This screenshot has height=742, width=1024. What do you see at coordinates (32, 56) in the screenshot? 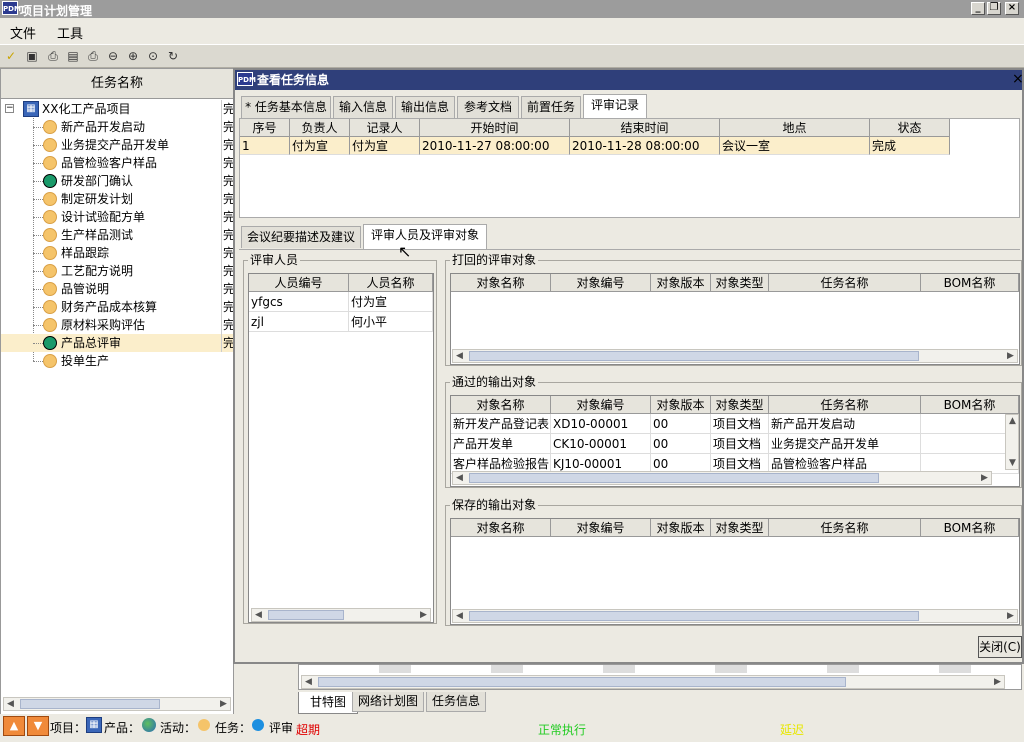
I see `save-icon: ▣` at bounding box center [32, 56].